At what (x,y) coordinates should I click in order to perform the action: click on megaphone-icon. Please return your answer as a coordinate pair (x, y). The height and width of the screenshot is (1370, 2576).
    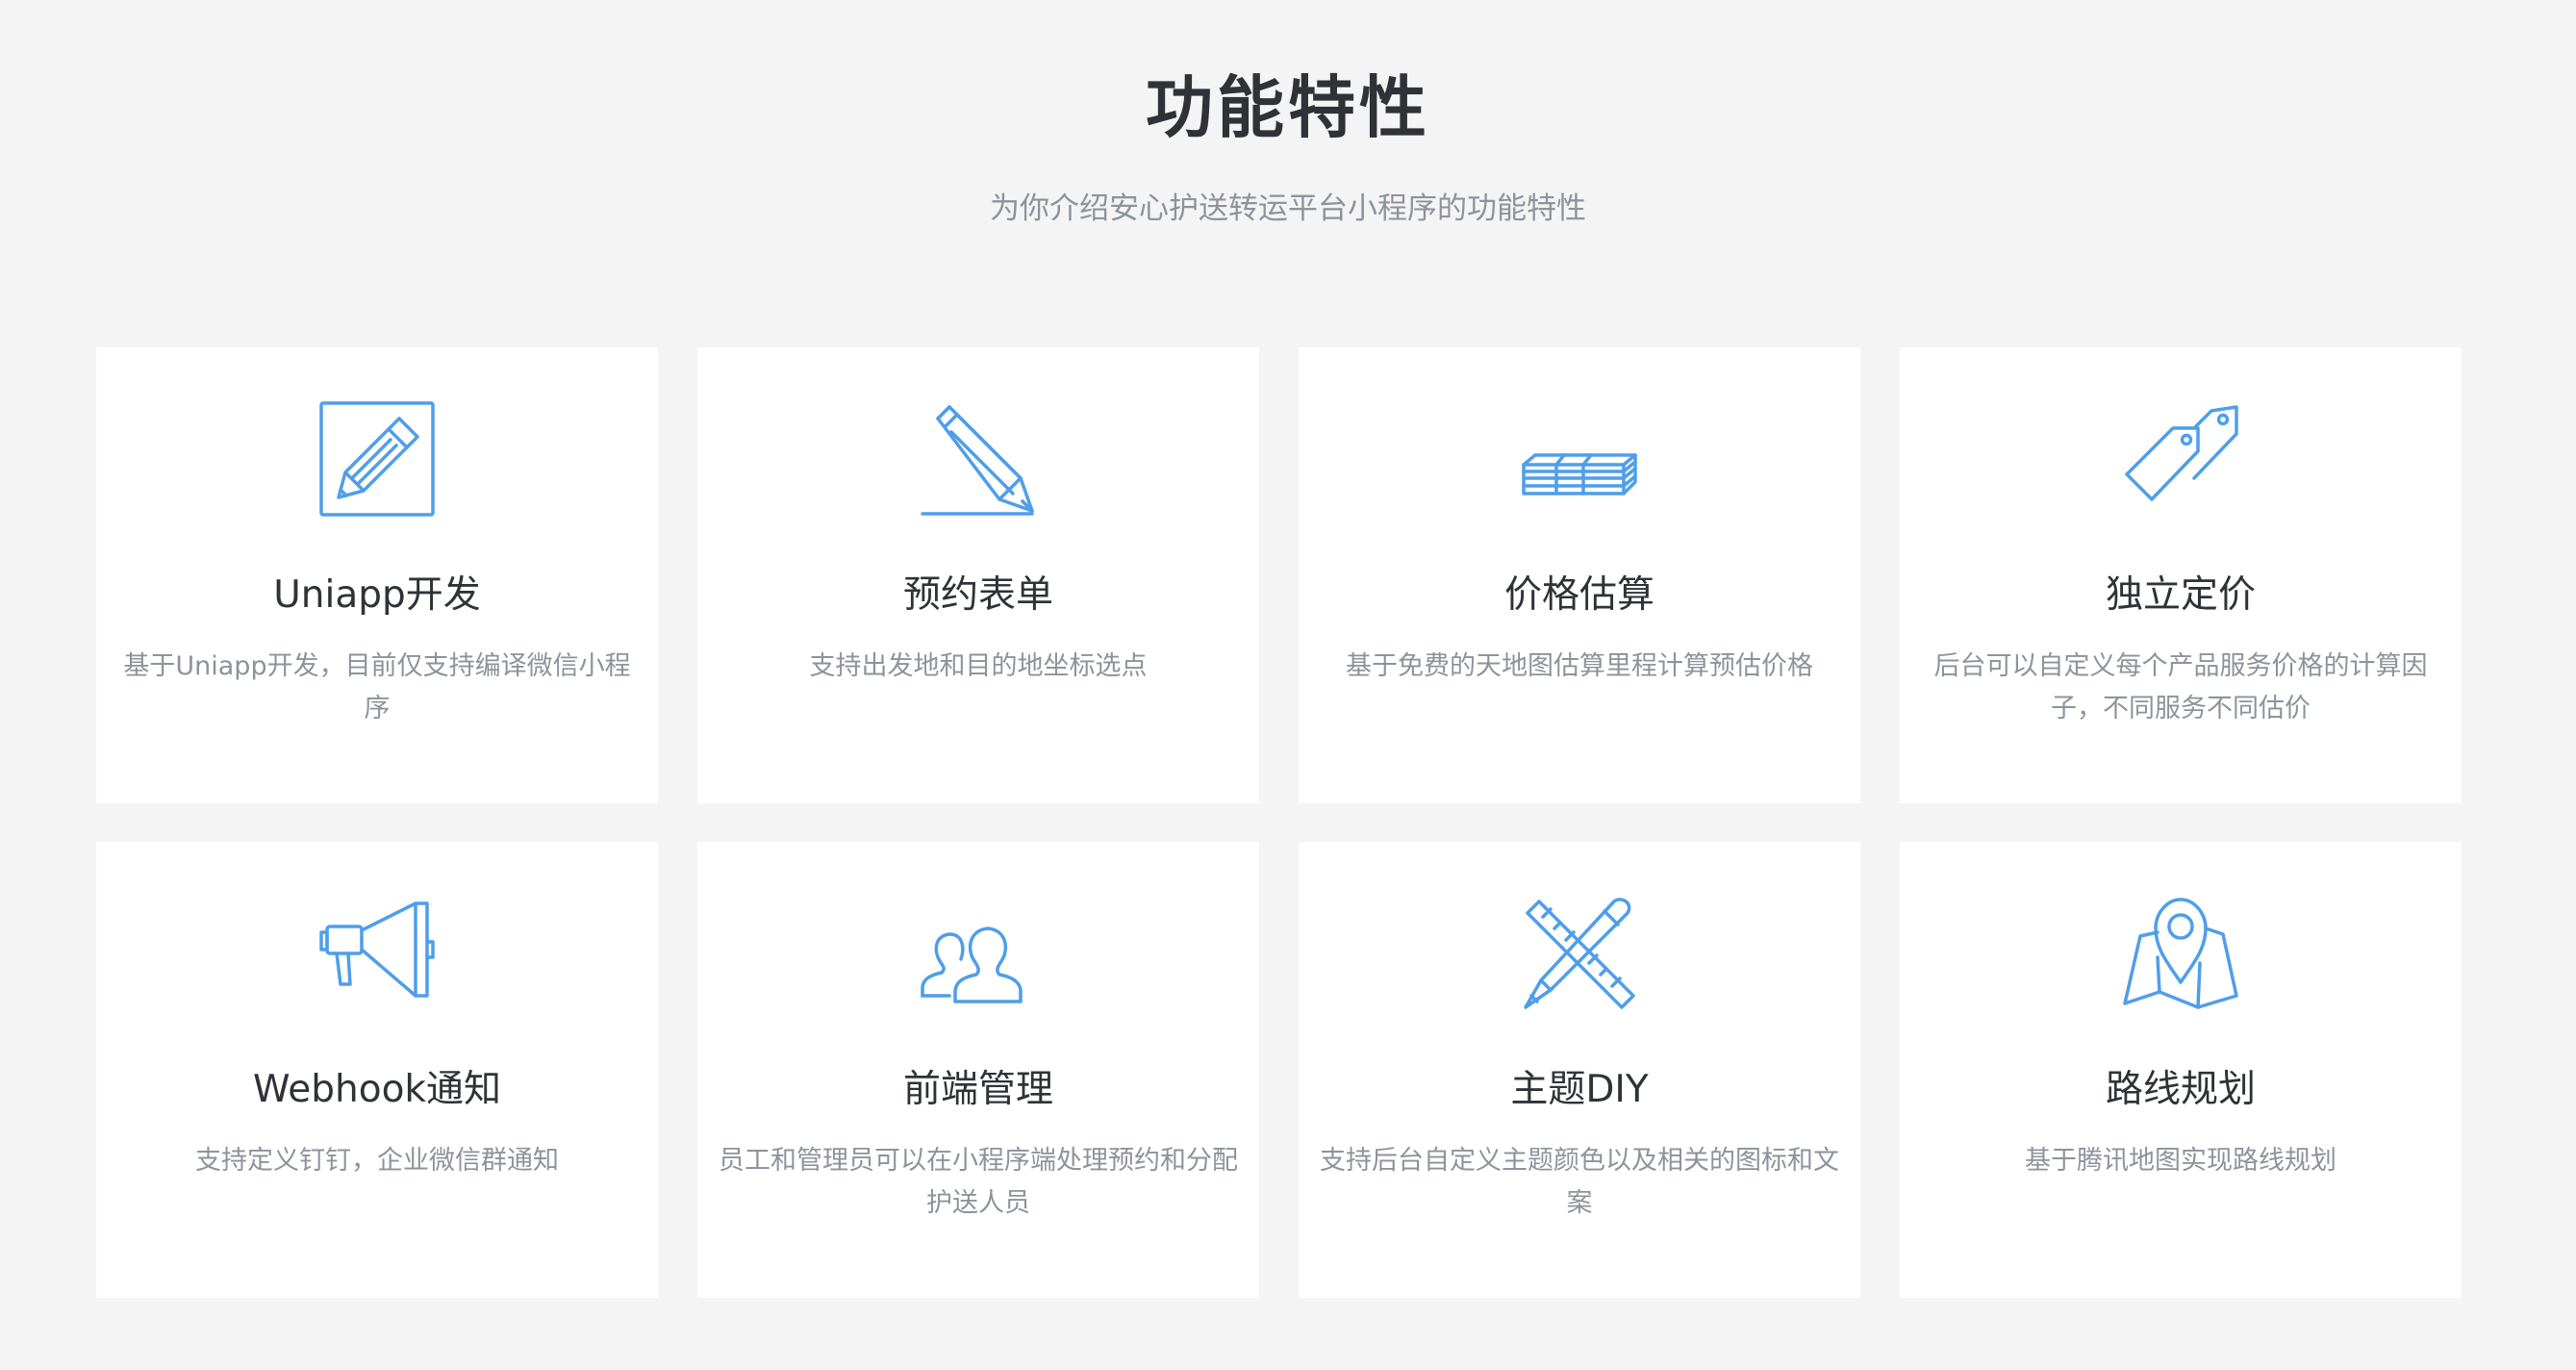
    Looking at the image, I should click on (377, 953).